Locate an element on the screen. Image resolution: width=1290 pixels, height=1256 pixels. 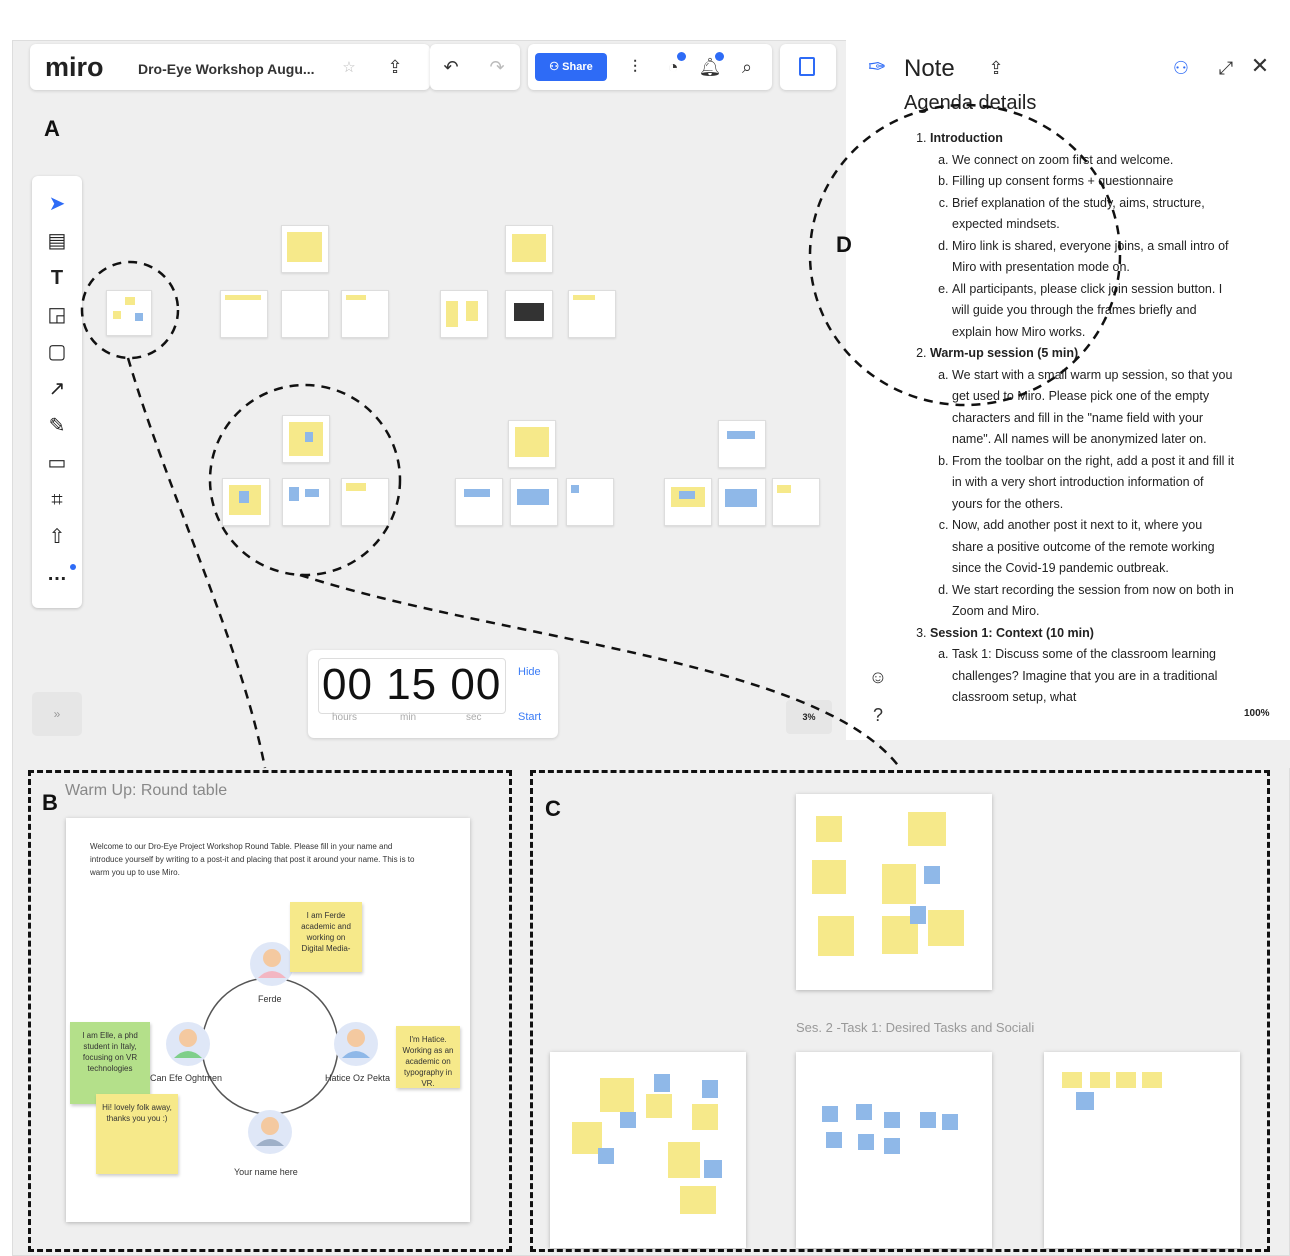
person-label: Hatice Oz Pekta is located at coordinates (358, 1078).